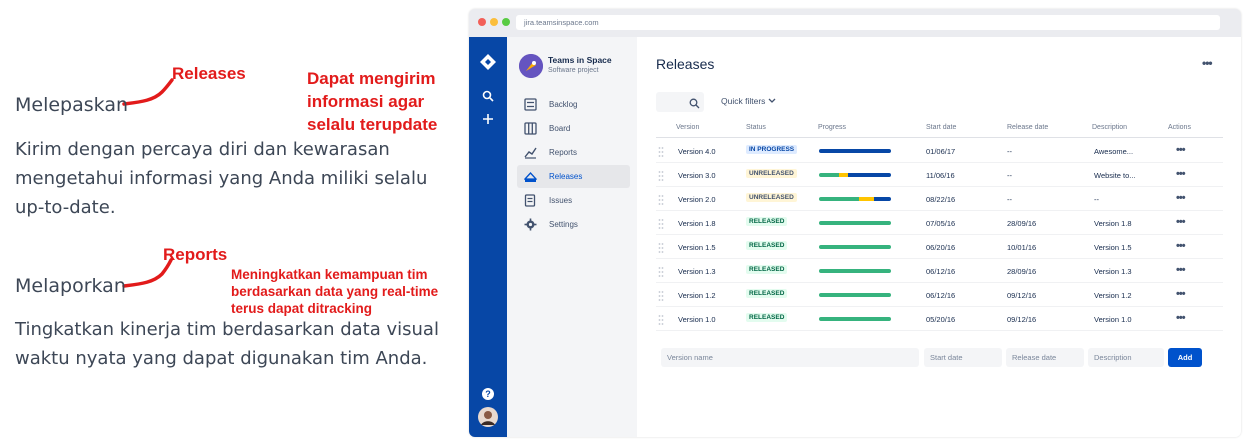 This screenshot has height=446, width=1249. I want to click on column-header-actions: Actions, so click(1179, 127).